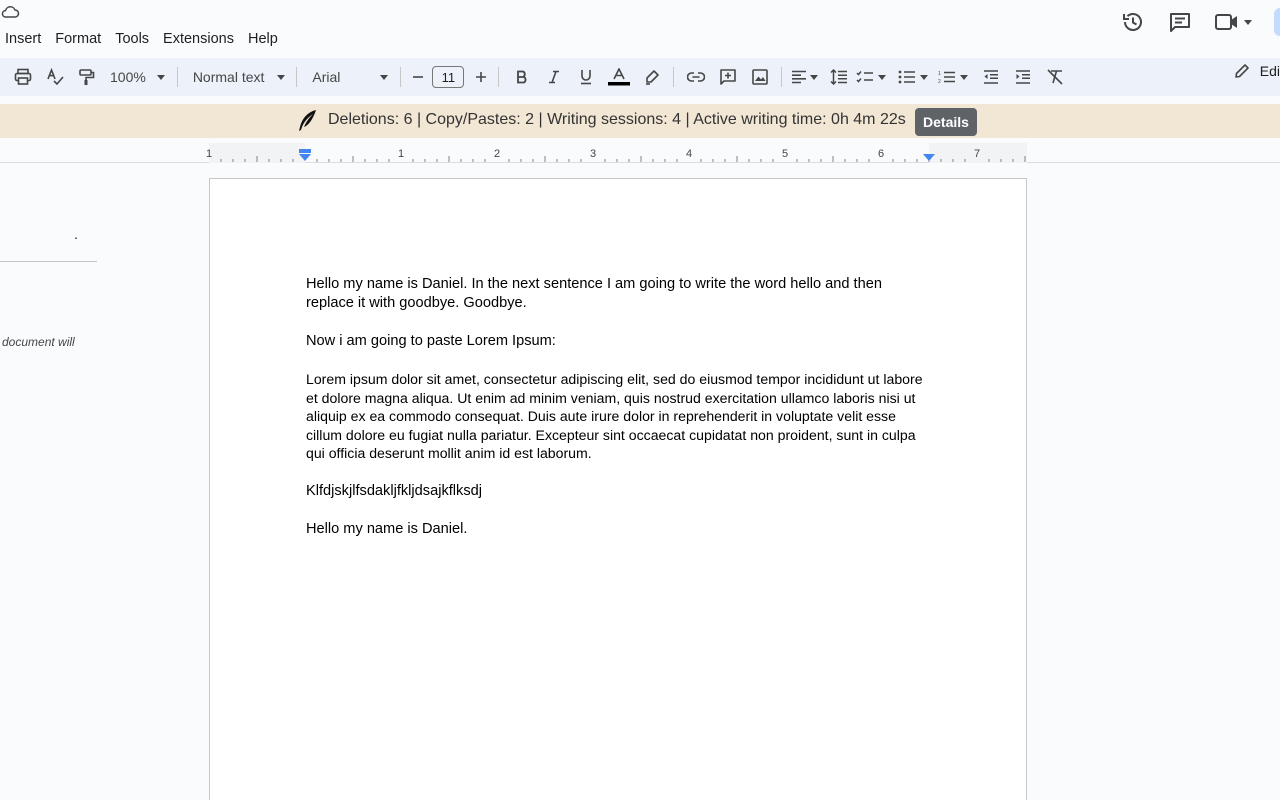  What do you see at coordinates (1226, 22) in the screenshot?
I see `video-camera-icon` at bounding box center [1226, 22].